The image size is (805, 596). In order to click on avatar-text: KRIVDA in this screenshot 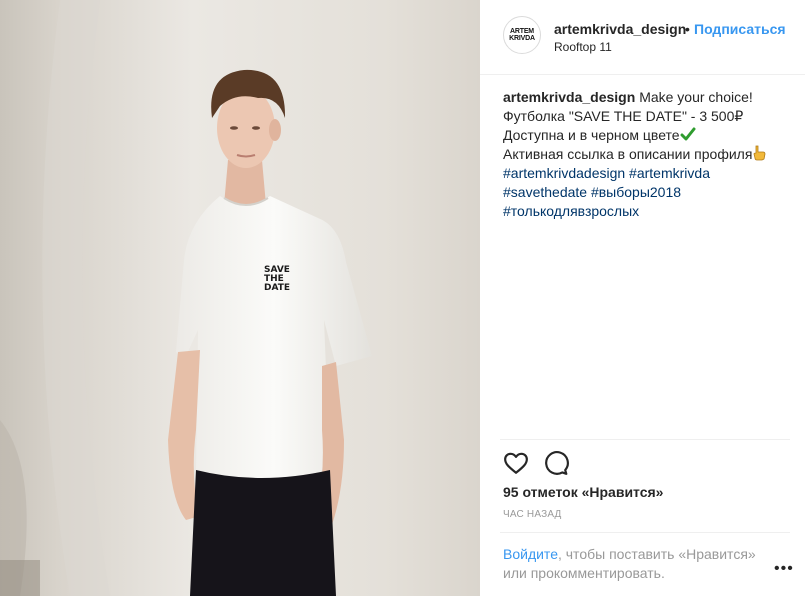, I will do `click(522, 38)`.